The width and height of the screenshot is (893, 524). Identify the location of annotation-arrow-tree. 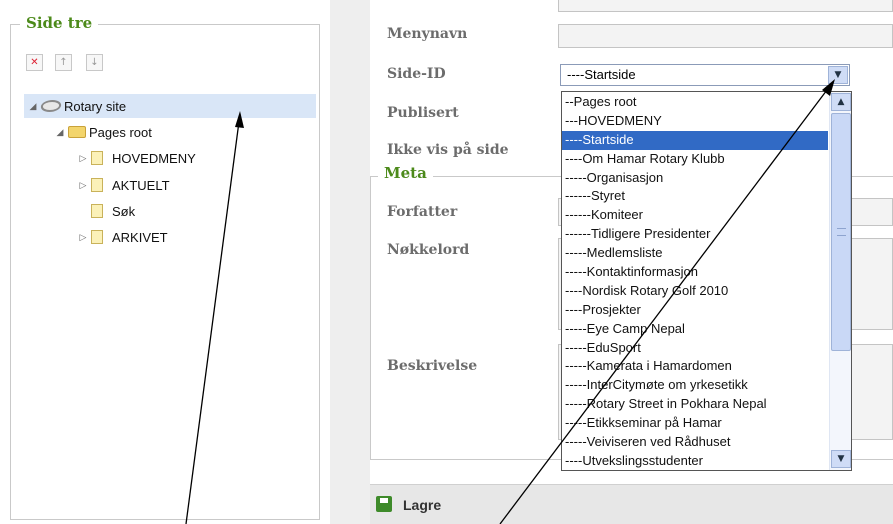
(213, 318).